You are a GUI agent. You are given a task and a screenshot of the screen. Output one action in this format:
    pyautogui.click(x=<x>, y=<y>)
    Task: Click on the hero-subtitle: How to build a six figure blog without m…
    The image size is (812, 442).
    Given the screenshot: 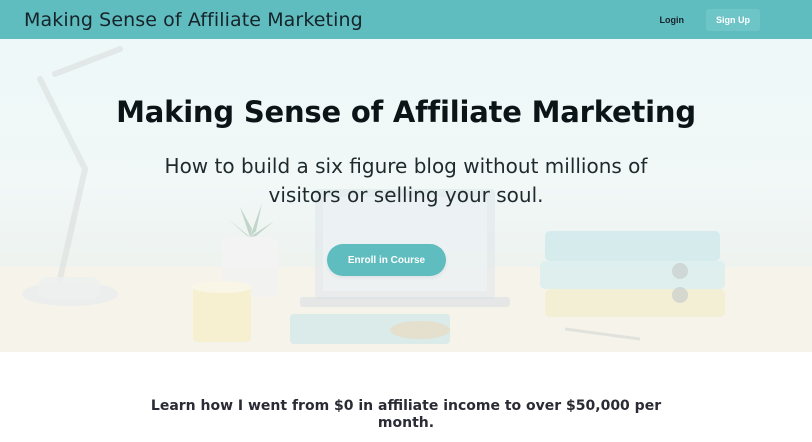 What is the action you would take?
    pyautogui.click(x=406, y=180)
    